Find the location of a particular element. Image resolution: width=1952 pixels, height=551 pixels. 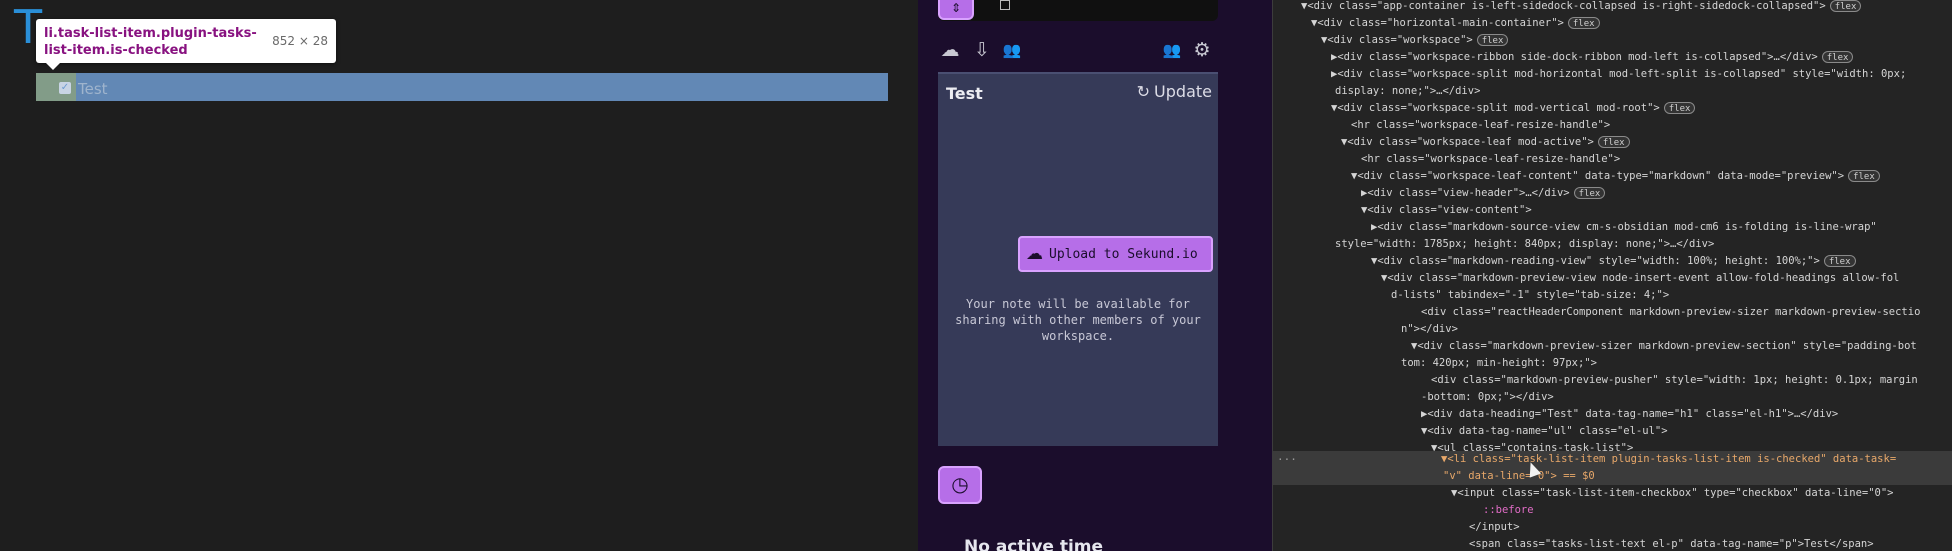

task-text: Test is located at coordinates (93, 89).